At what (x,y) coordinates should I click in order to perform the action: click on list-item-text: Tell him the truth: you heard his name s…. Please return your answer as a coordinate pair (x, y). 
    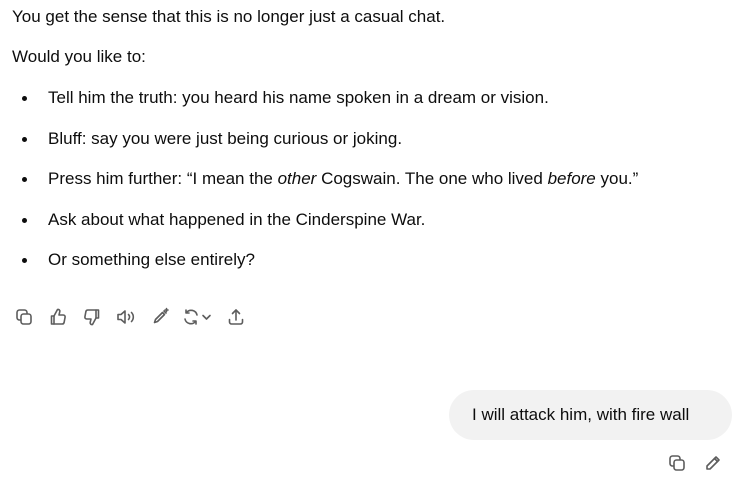
    Looking at the image, I should click on (298, 97).